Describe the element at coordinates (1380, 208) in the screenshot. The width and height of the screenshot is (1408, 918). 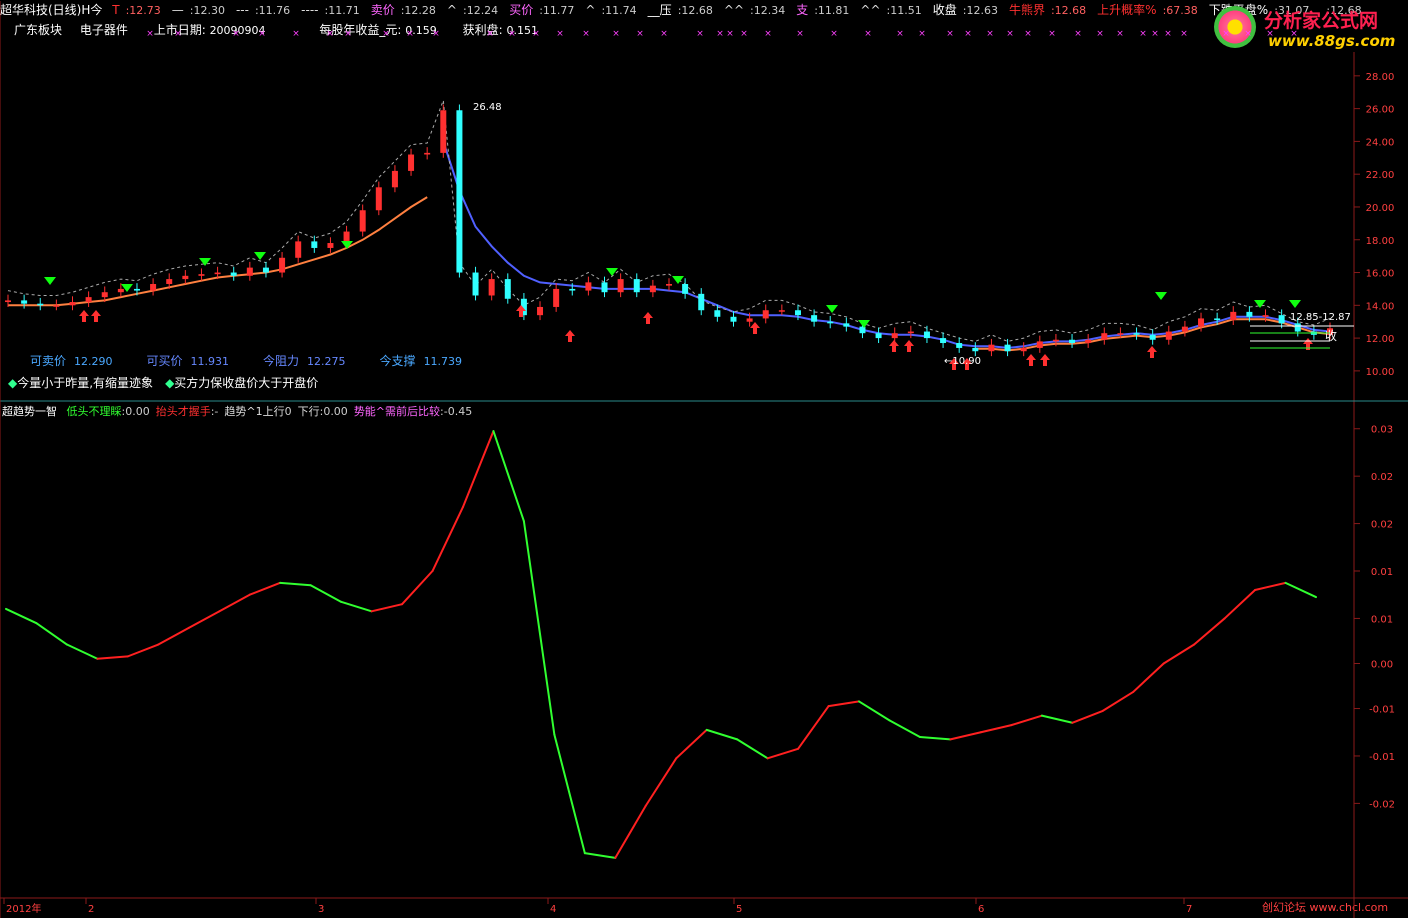
I see `price-tick-label: 20.00` at that location.